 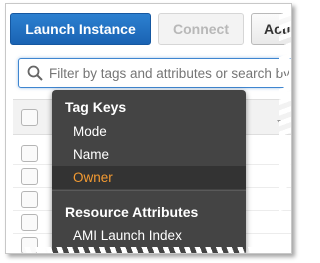 I want to click on menu-item-mode: Mode, so click(x=149, y=131).